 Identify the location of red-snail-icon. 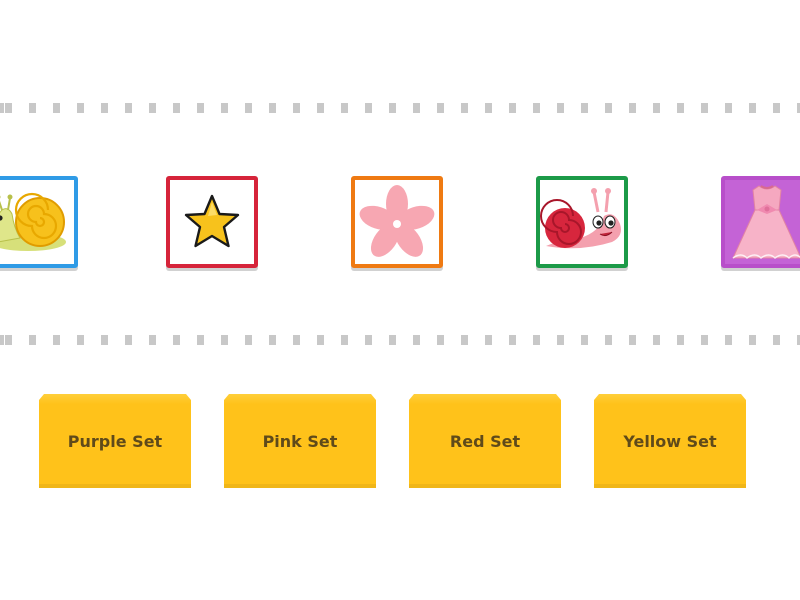
(580, 218).